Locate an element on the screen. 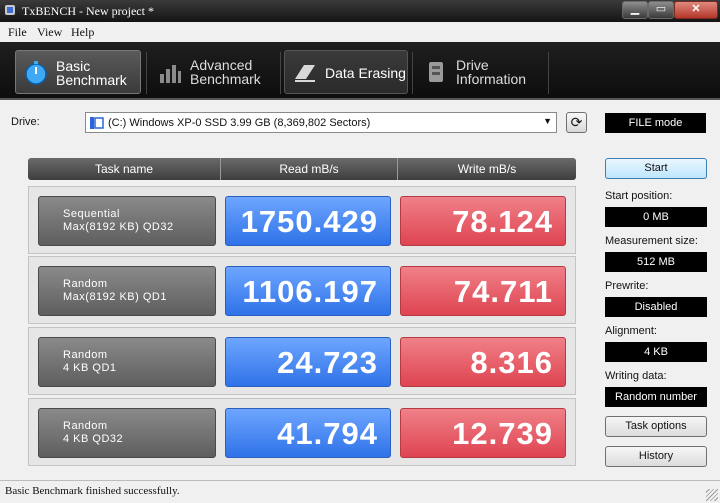 The height and width of the screenshot is (503, 720). status-bar: Basic Benchmark finished successfully. is located at coordinates (360, 491).